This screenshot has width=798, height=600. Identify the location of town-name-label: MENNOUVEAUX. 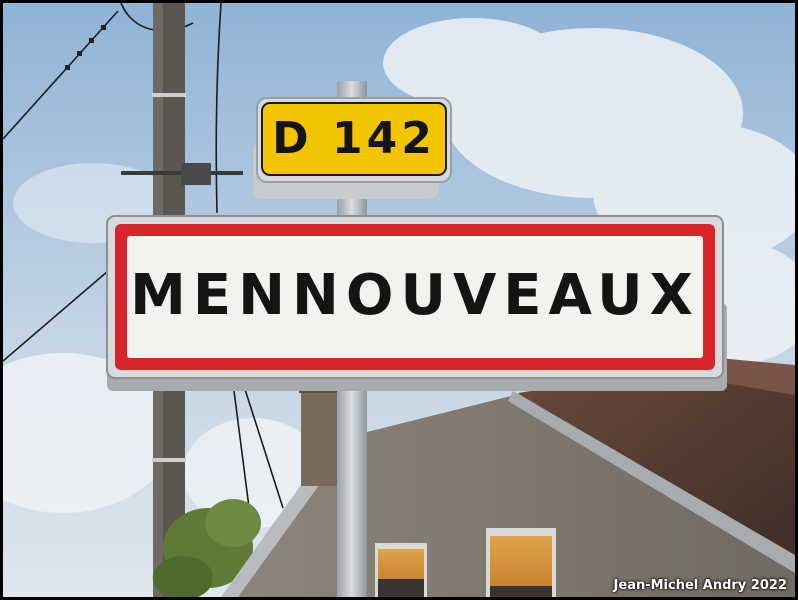
(415, 295).